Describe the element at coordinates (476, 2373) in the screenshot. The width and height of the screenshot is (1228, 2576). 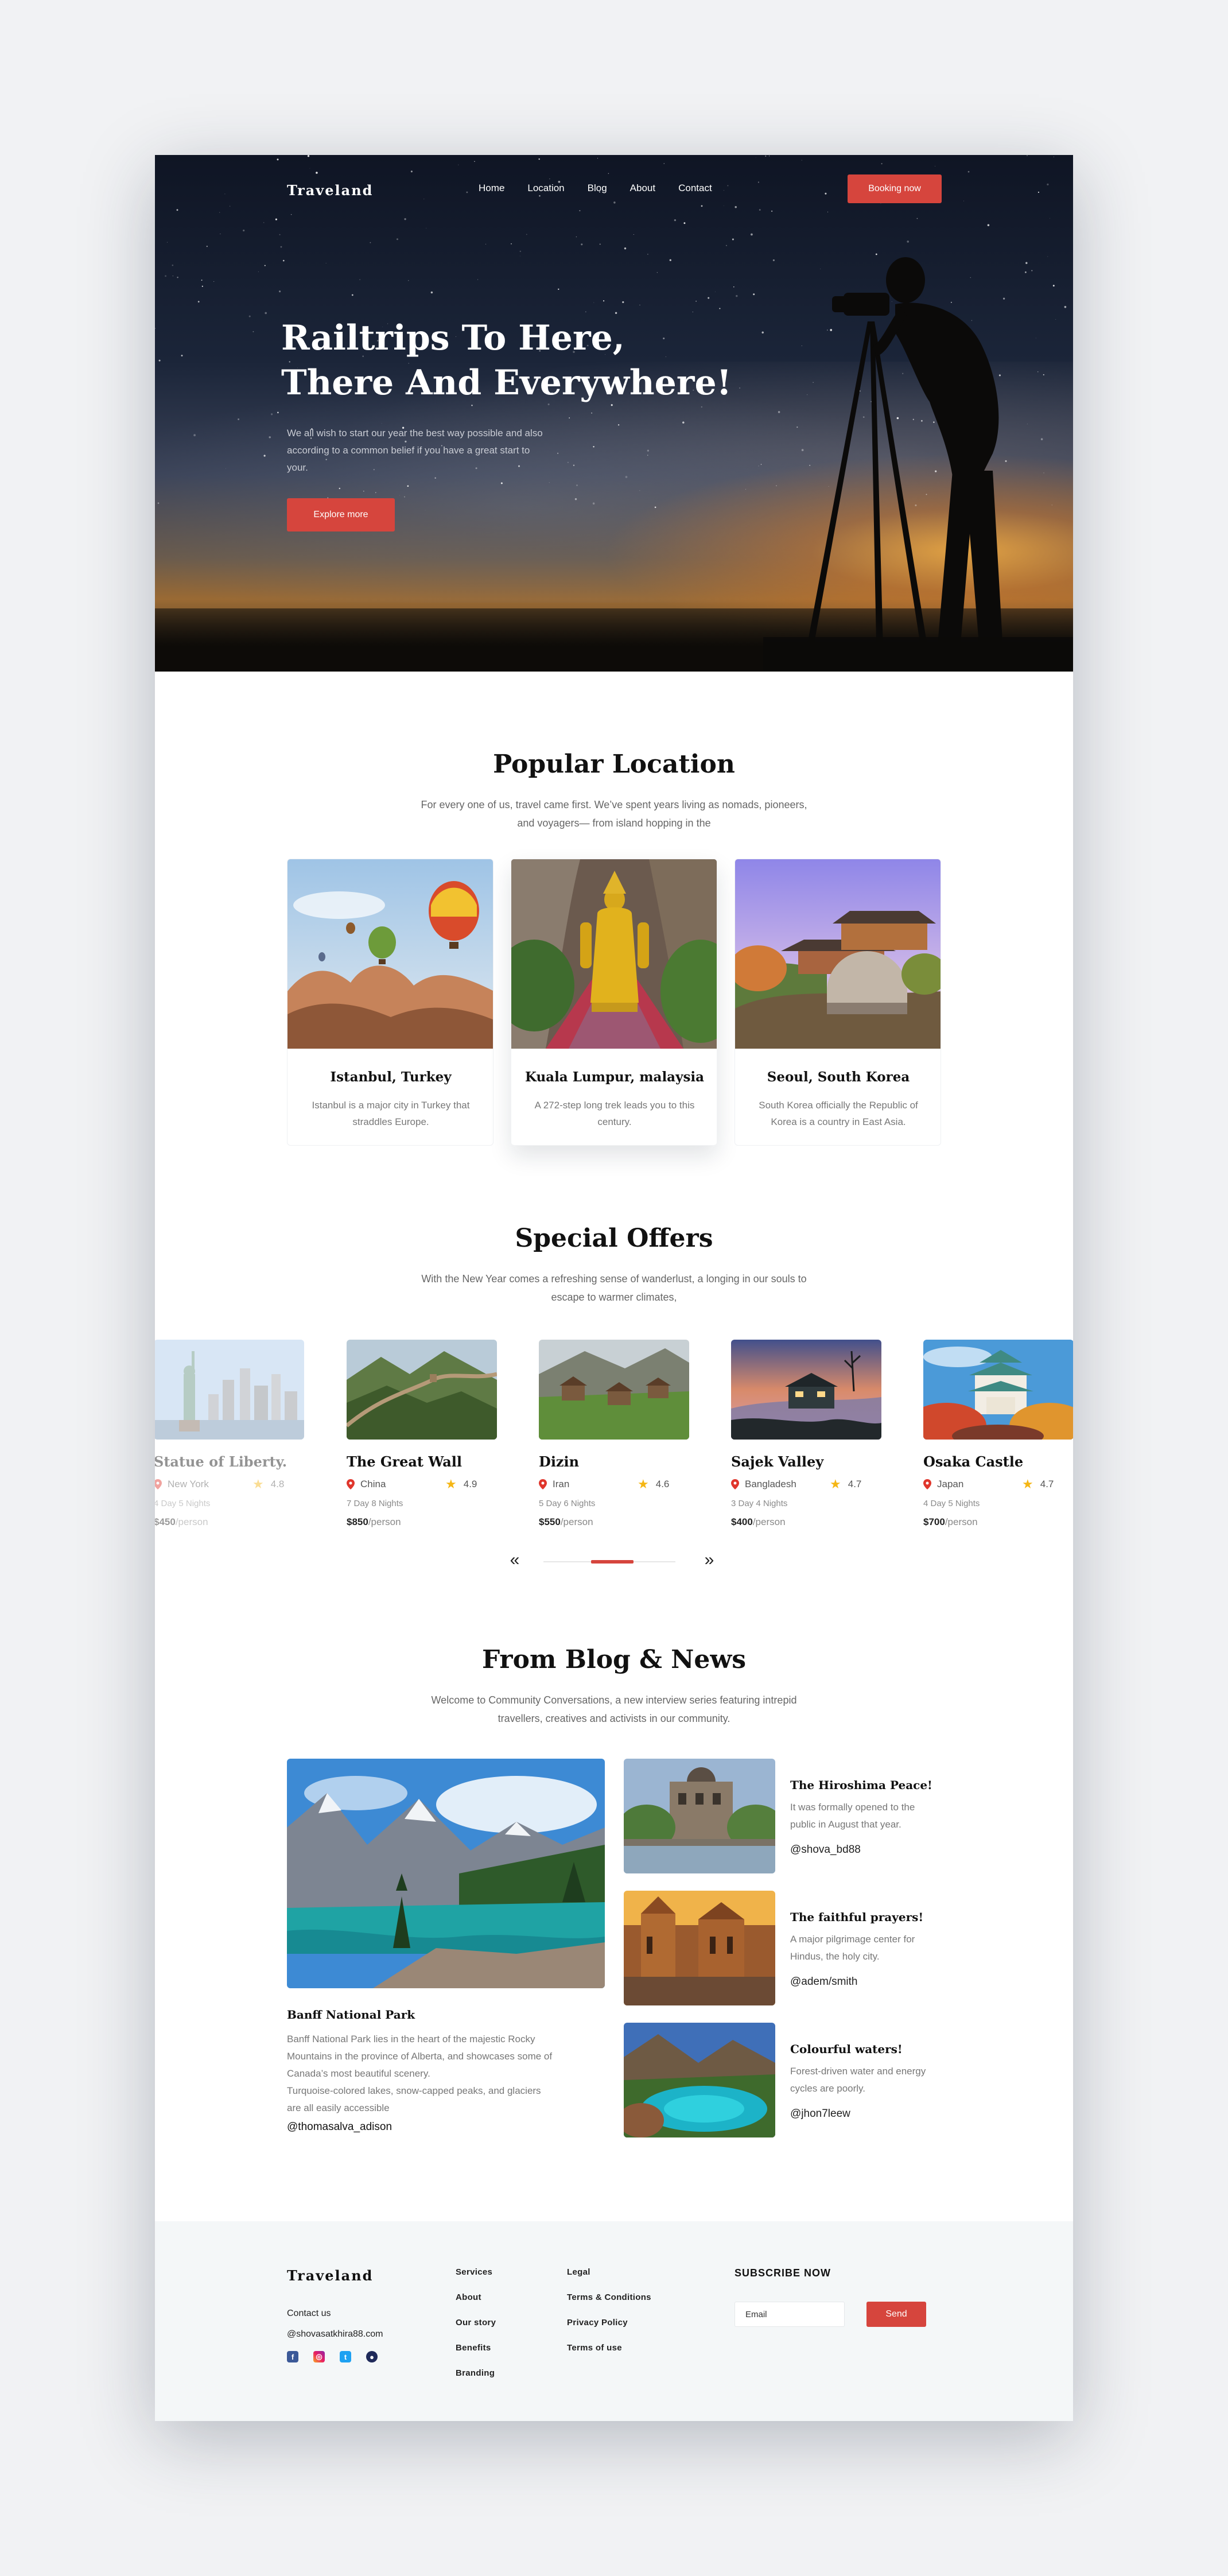
I see `footer-link-branding: Branding` at that location.